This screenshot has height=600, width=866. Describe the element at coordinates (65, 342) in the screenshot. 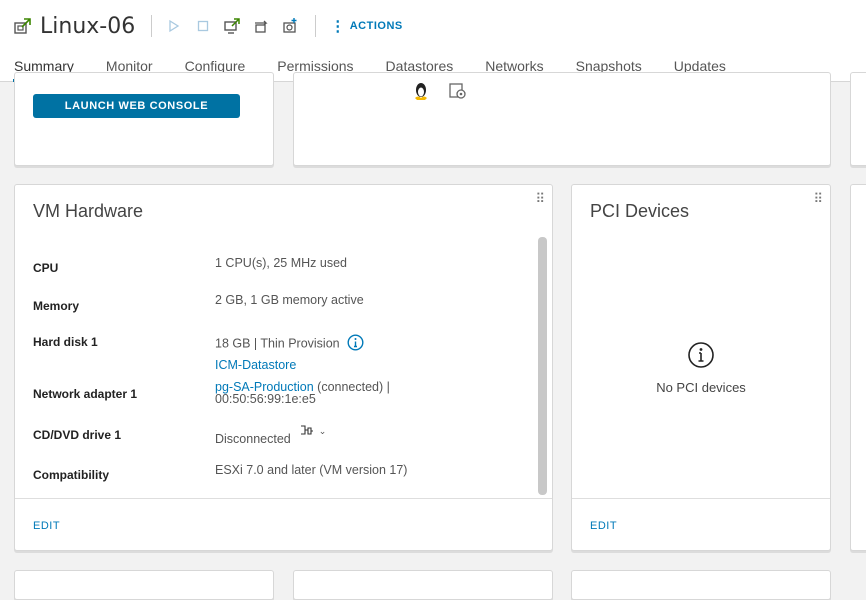

I see `hw-label: Hard disk 1` at that location.